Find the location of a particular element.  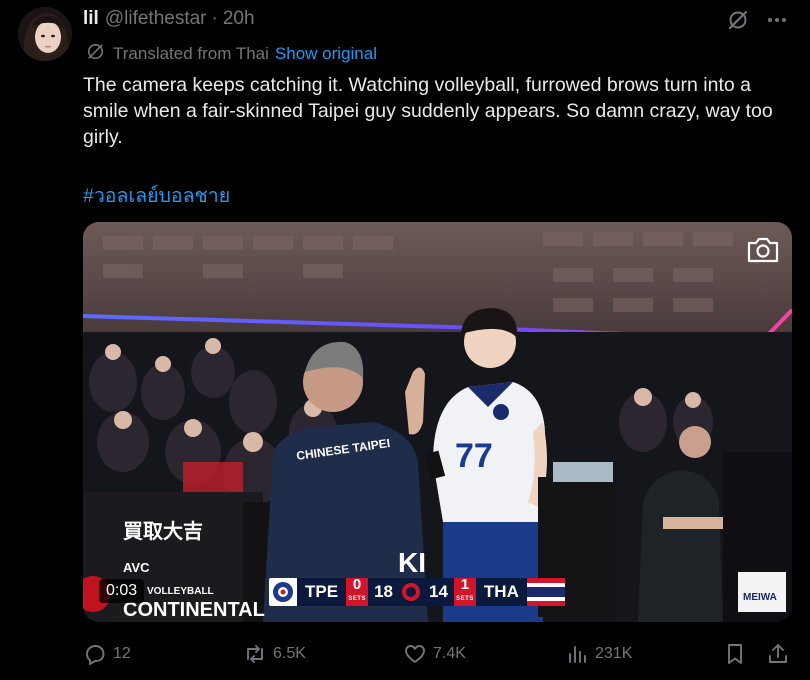

sets-label: SETS is located at coordinates (357, 599).